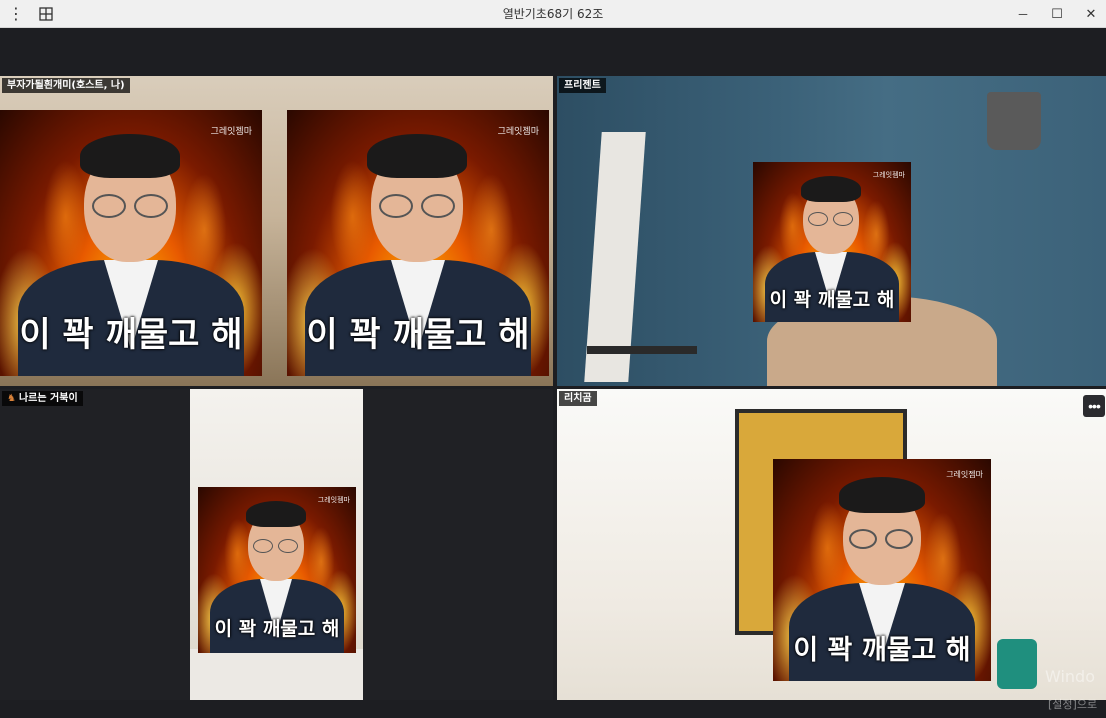  I want to click on floor-lamp, so click(1014, 121).